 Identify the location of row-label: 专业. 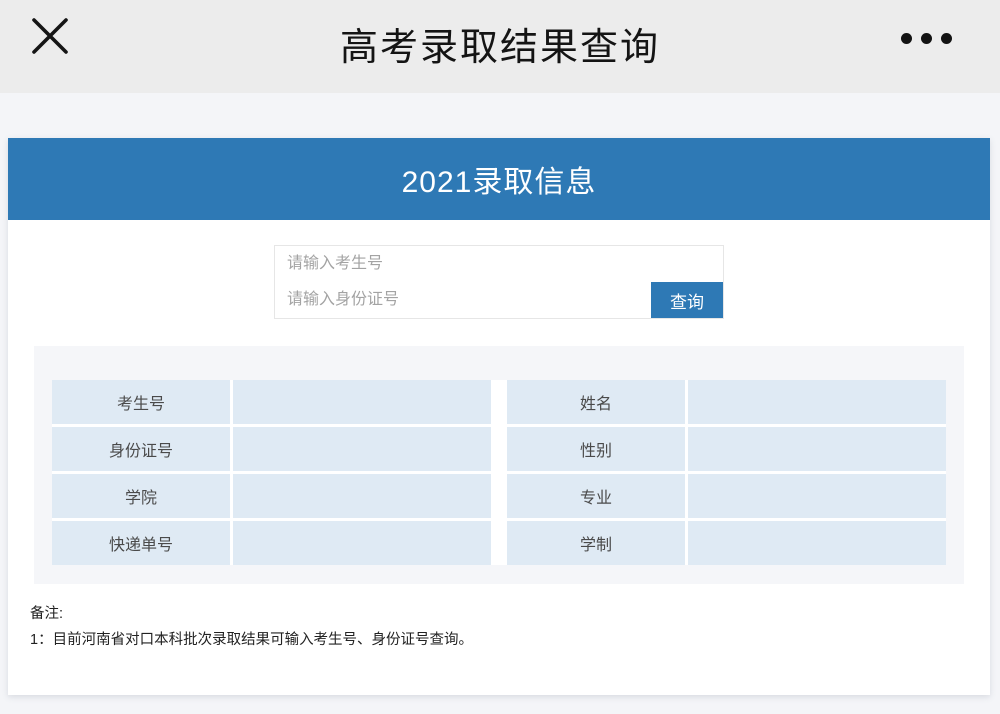
(596, 496).